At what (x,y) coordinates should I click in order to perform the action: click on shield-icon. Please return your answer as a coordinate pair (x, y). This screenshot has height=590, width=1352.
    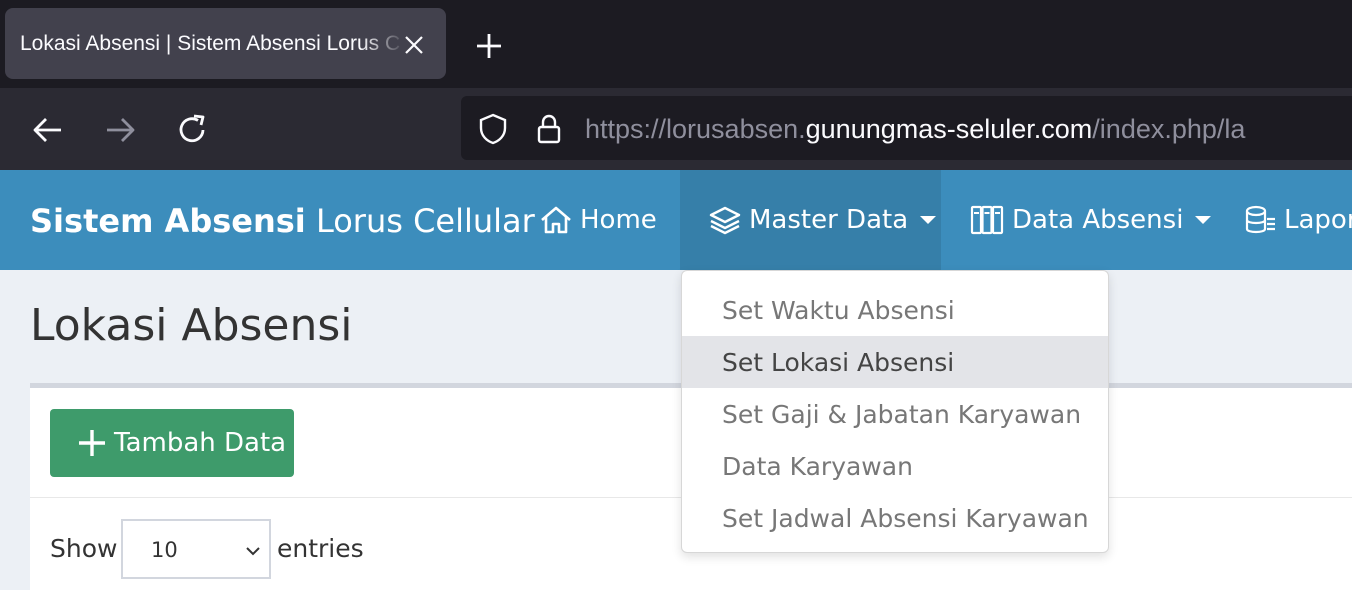
    Looking at the image, I should click on (493, 129).